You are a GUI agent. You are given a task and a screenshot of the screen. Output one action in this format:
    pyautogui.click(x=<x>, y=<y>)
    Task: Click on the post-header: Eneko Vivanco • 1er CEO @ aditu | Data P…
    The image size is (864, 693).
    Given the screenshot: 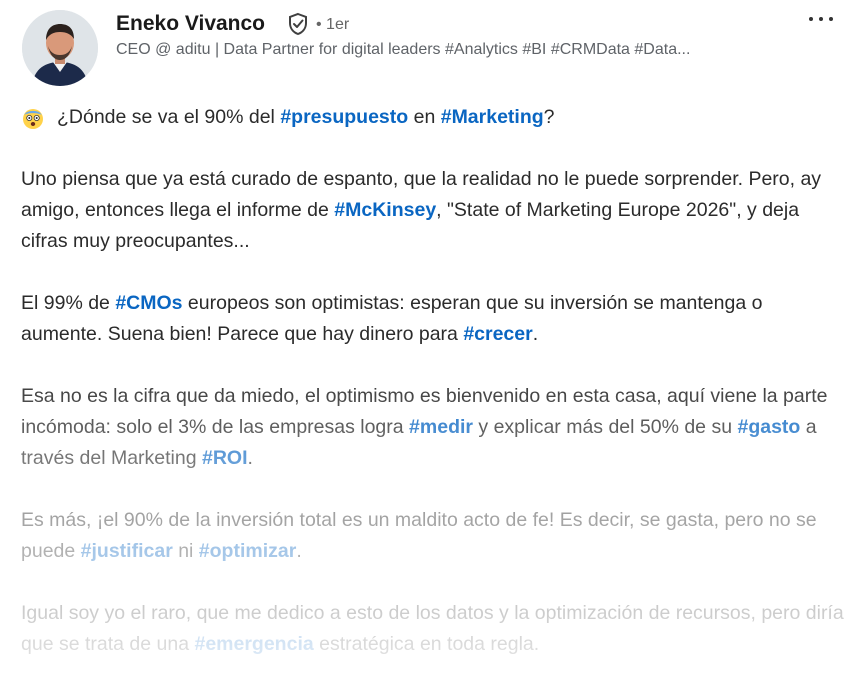 What is the action you would take?
    pyautogui.click(x=432, y=47)
    